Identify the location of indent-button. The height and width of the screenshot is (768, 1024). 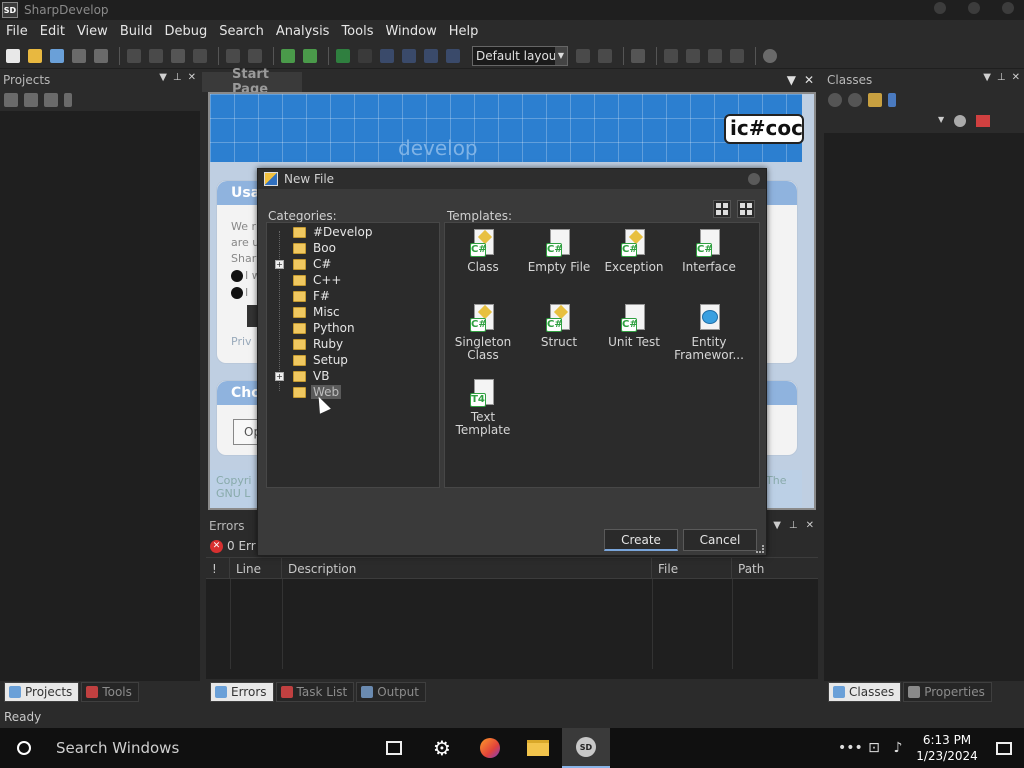
(715, 56).